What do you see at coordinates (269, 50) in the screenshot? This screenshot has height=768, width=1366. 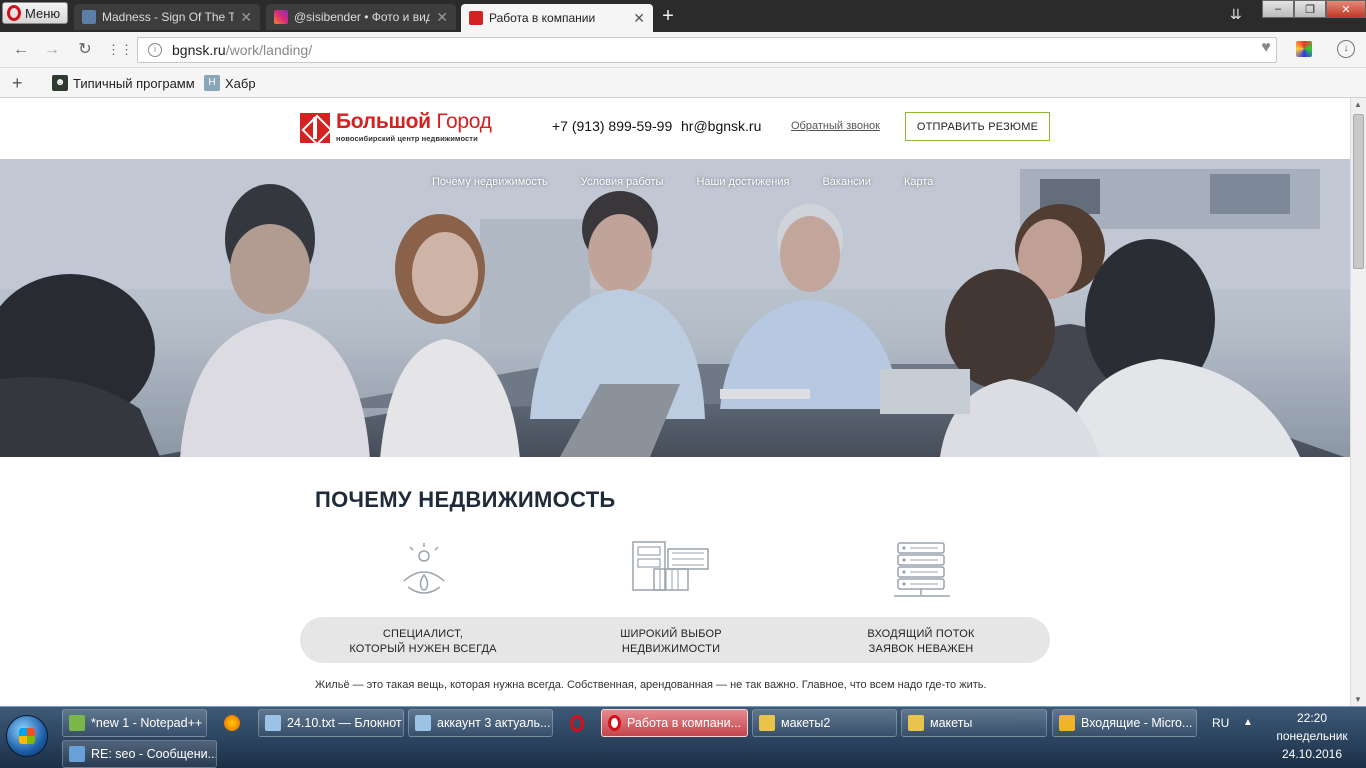 I see `url-path: /work/landing/` at bounding box center [269, 50].